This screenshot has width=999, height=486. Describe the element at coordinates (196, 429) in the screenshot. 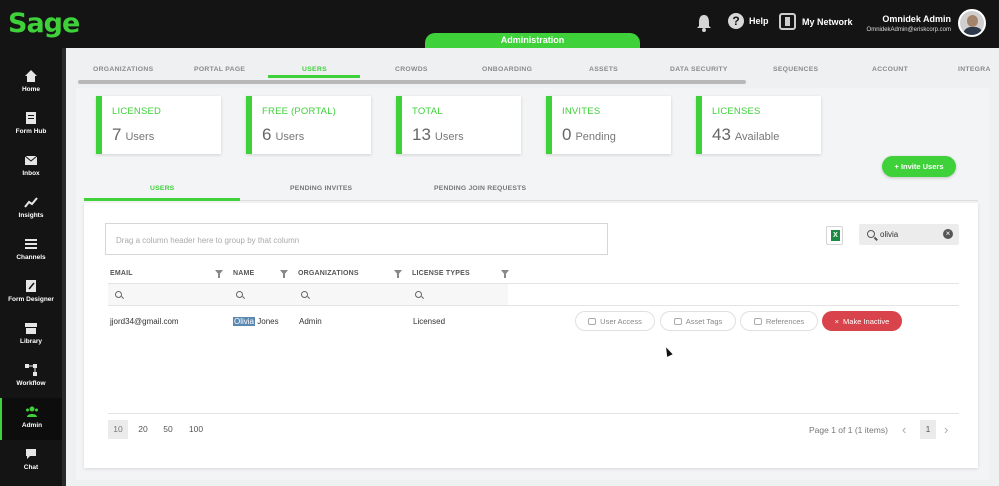

I see `page-size-100: 100` at that location.